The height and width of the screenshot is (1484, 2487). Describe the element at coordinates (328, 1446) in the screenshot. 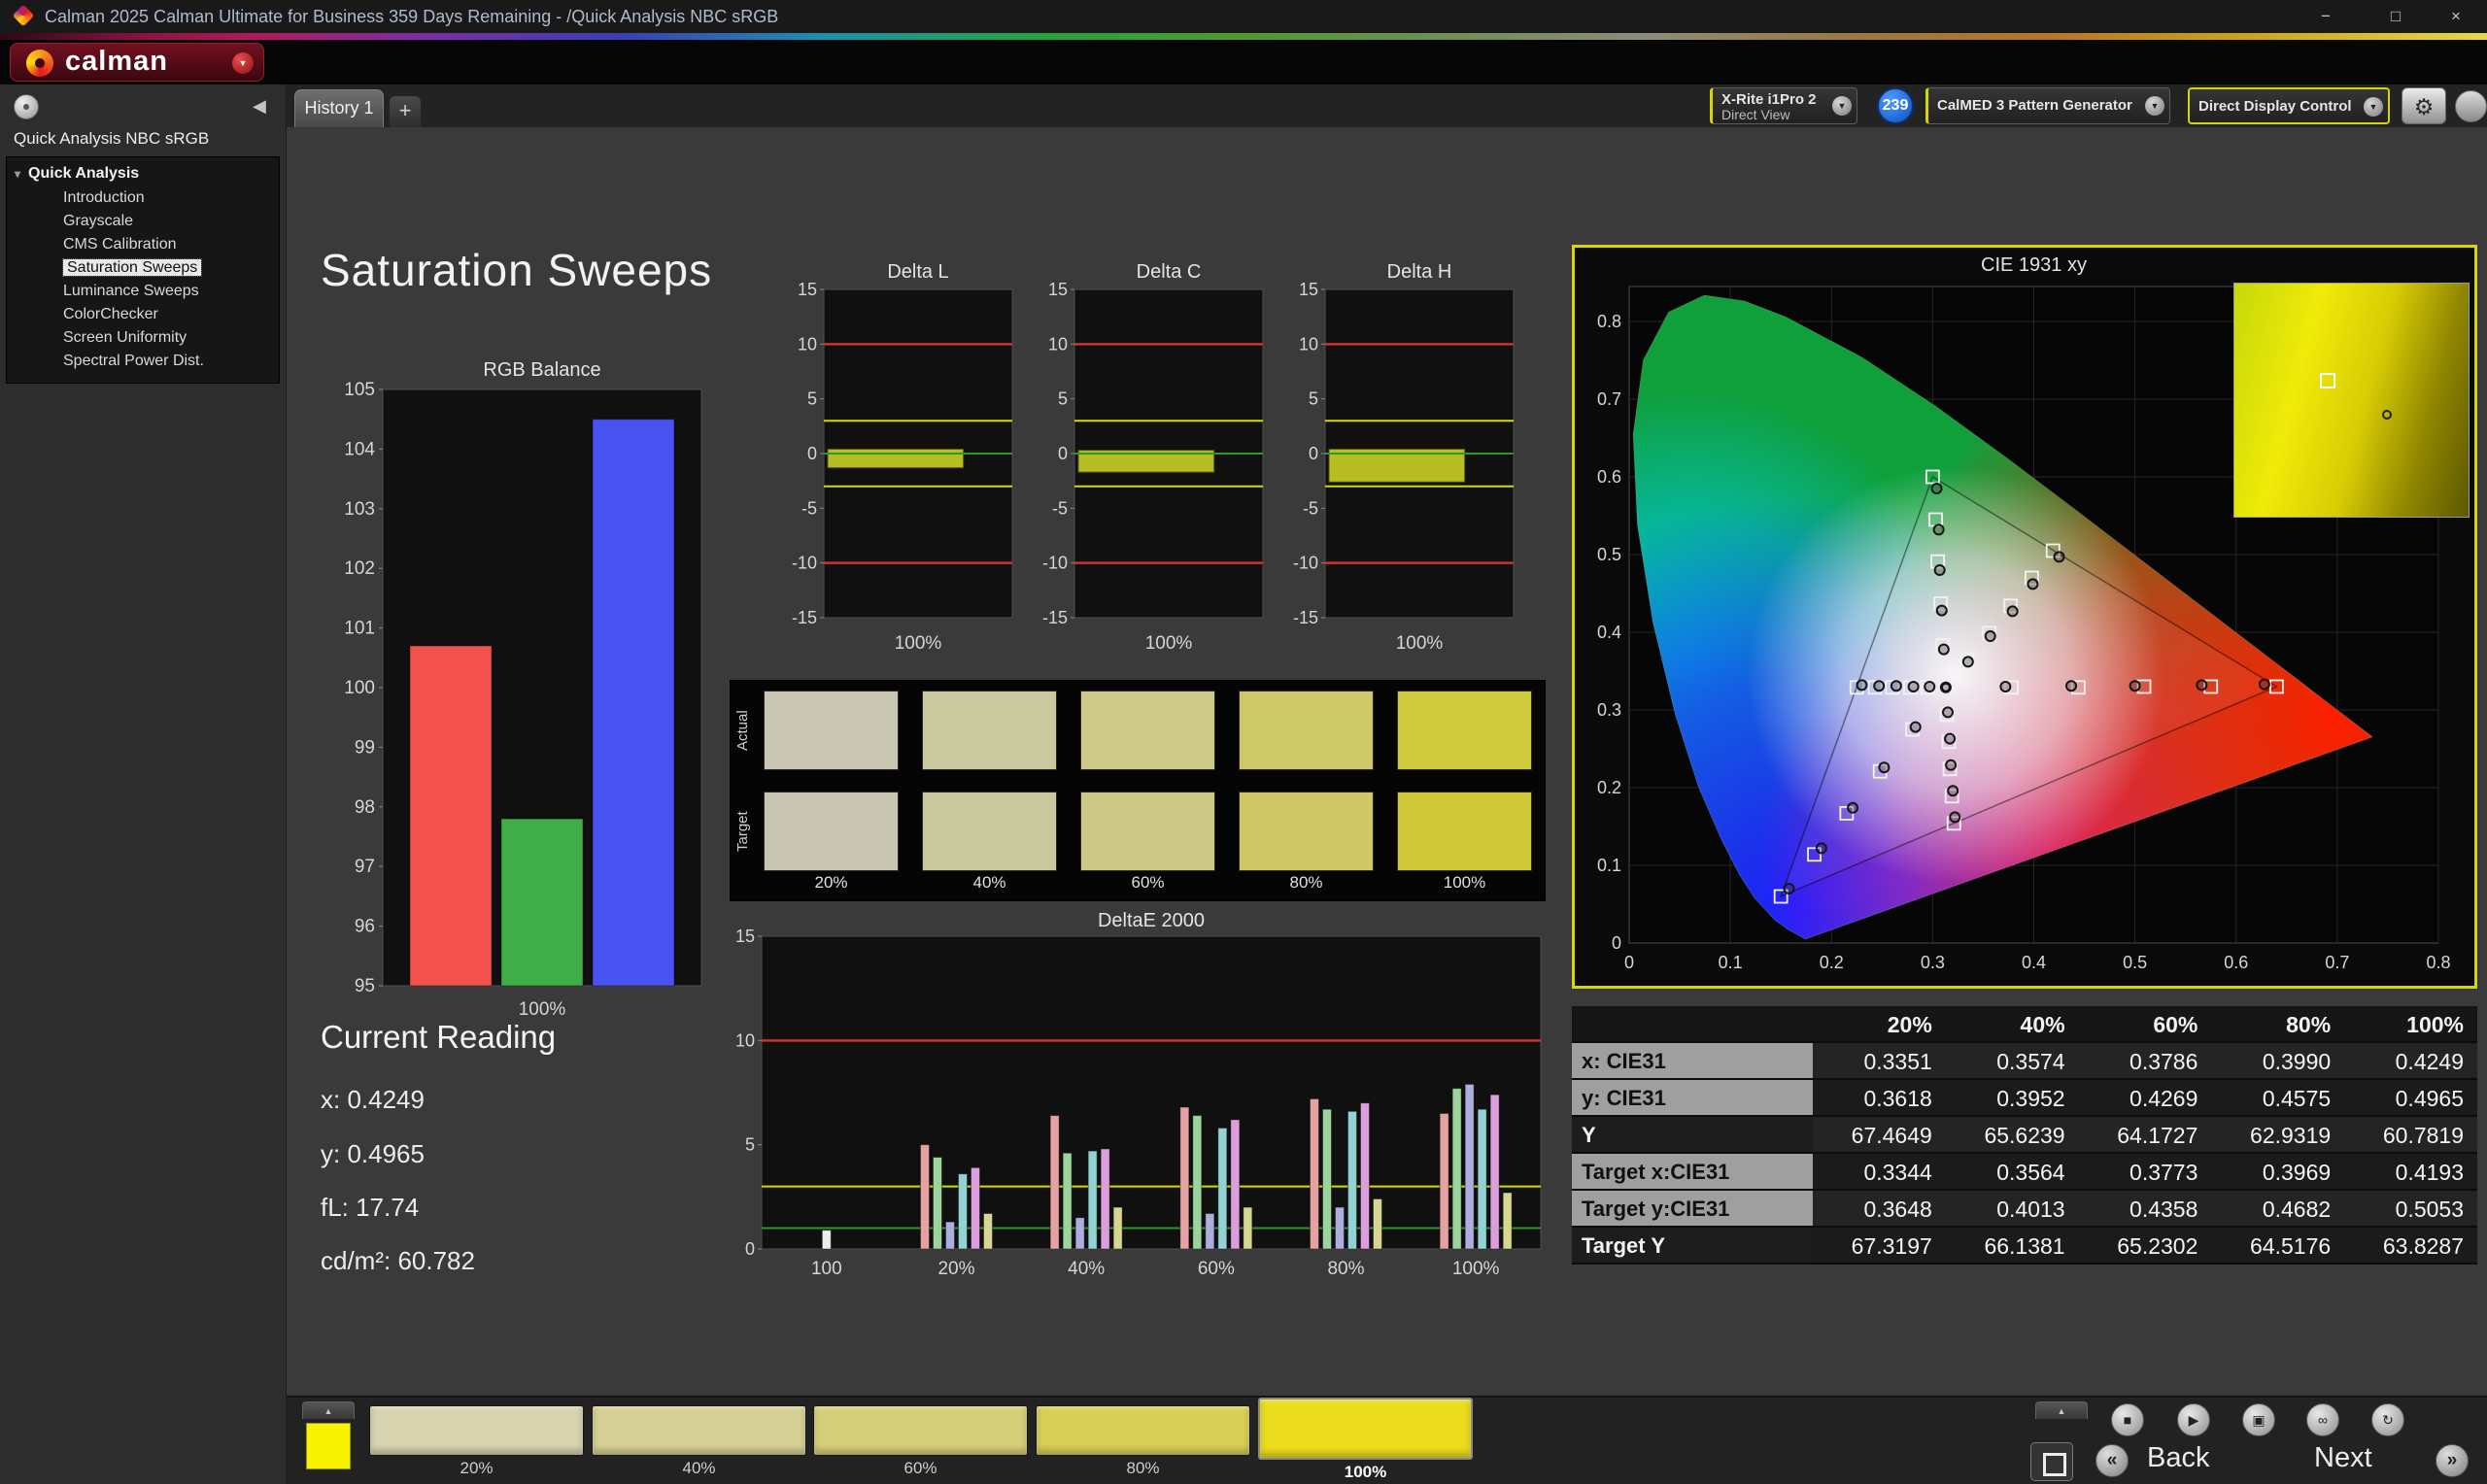

I see `current-pattern-preview` at that location.